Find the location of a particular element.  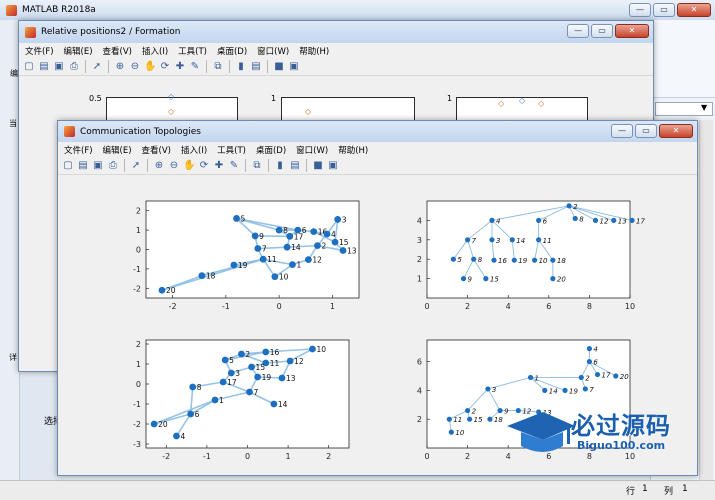

y-tick-label: 6 is located at coordinates (419, 362).